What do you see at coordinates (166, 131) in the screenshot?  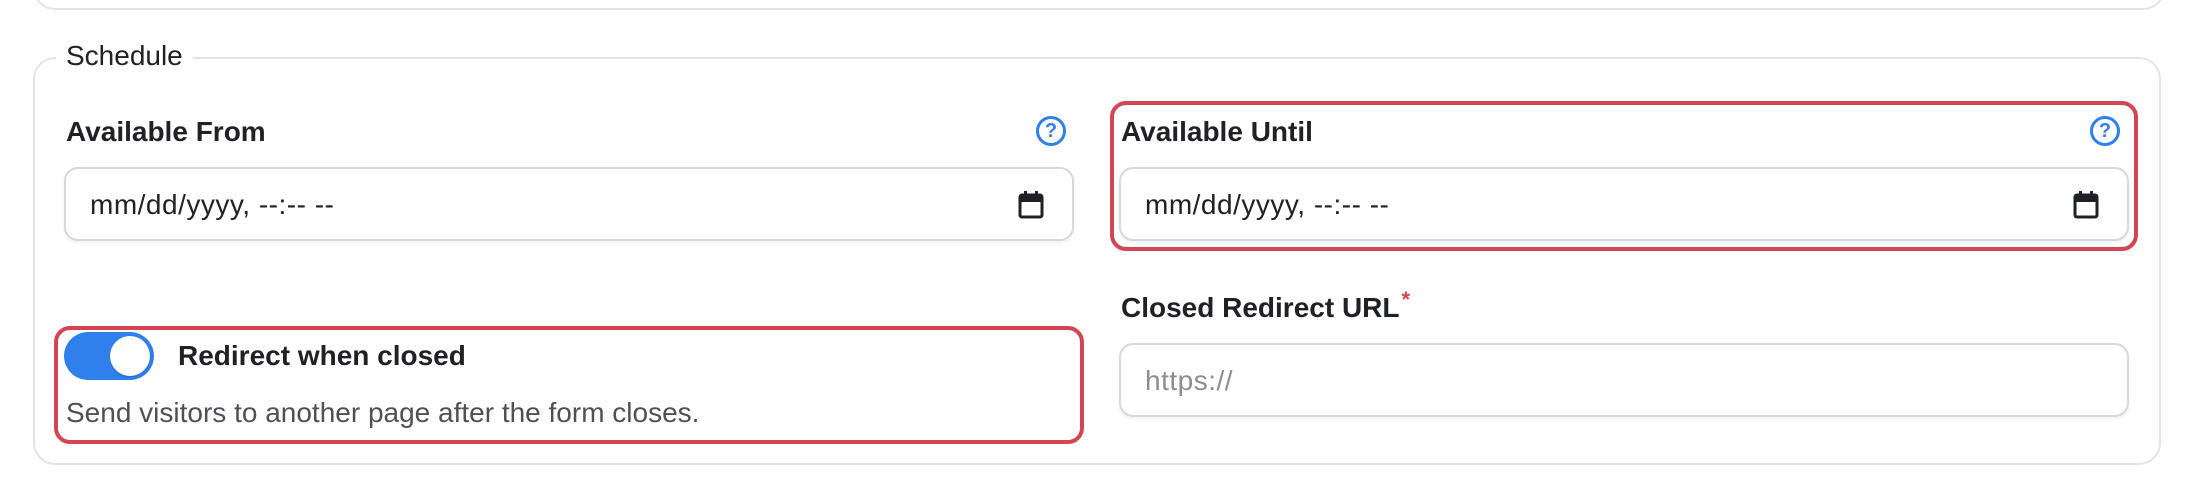 I see `available-from-label: Available From` at bounding box center [166, 131].